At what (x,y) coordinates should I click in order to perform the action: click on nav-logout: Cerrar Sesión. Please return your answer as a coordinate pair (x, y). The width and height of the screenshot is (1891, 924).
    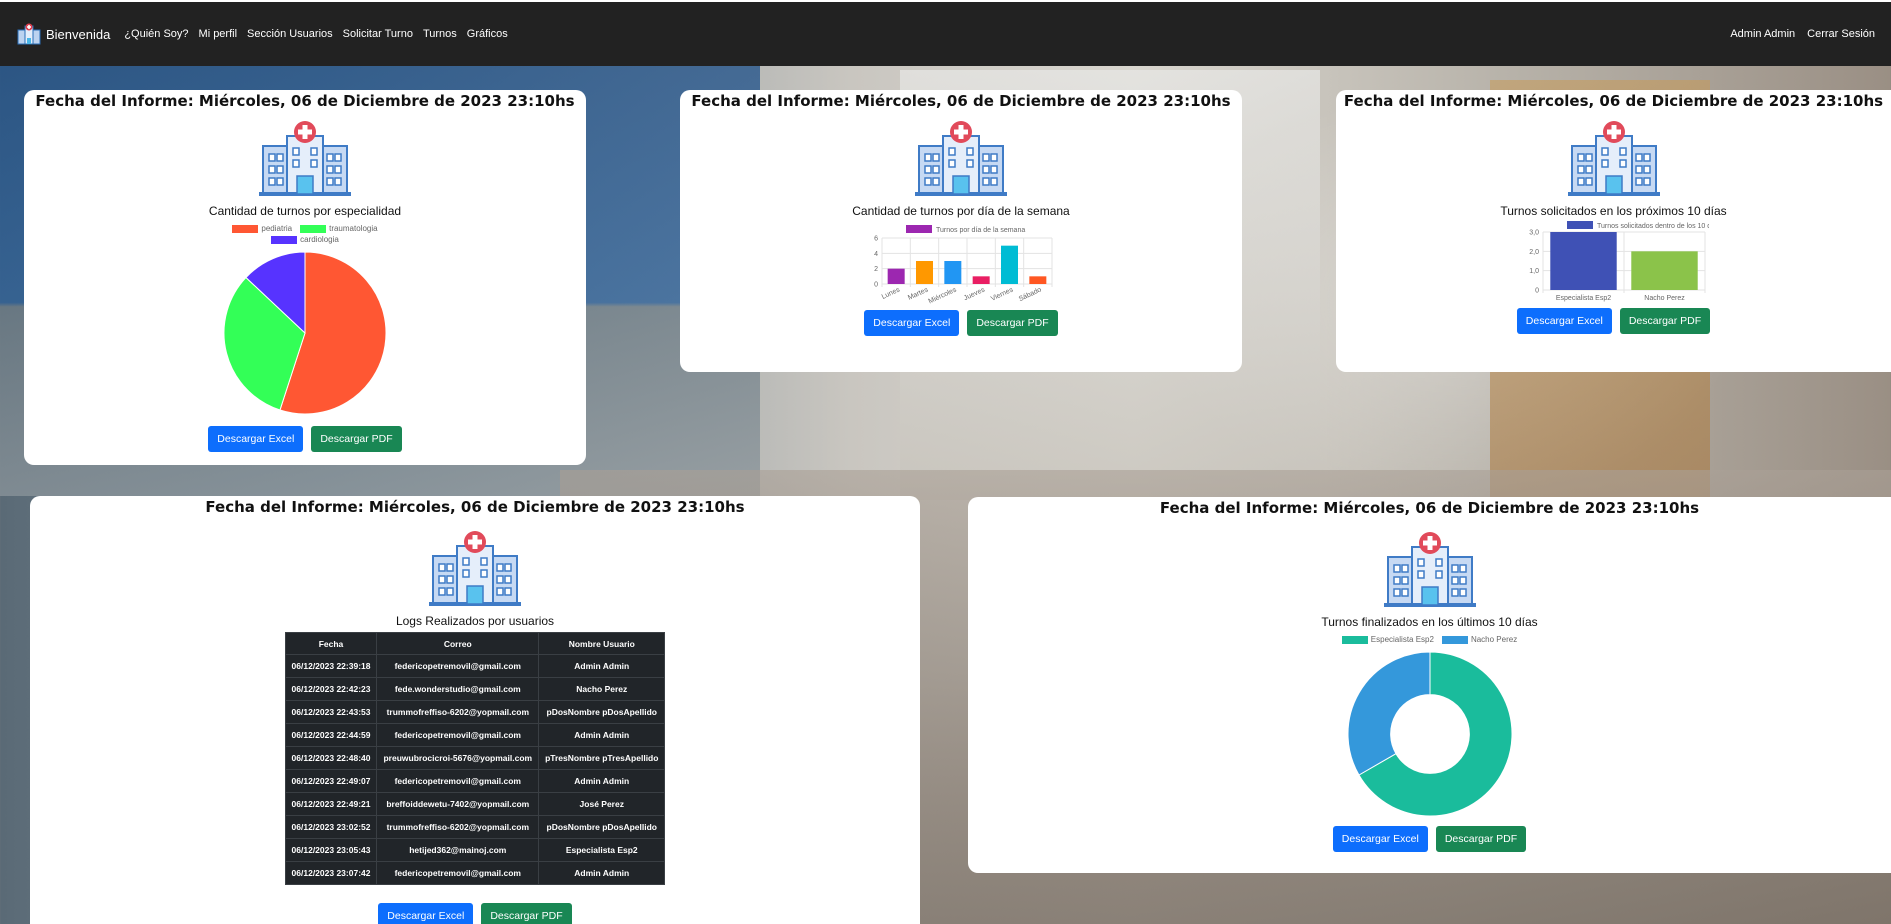
    Looking at the image, I should click on (1841, 34).